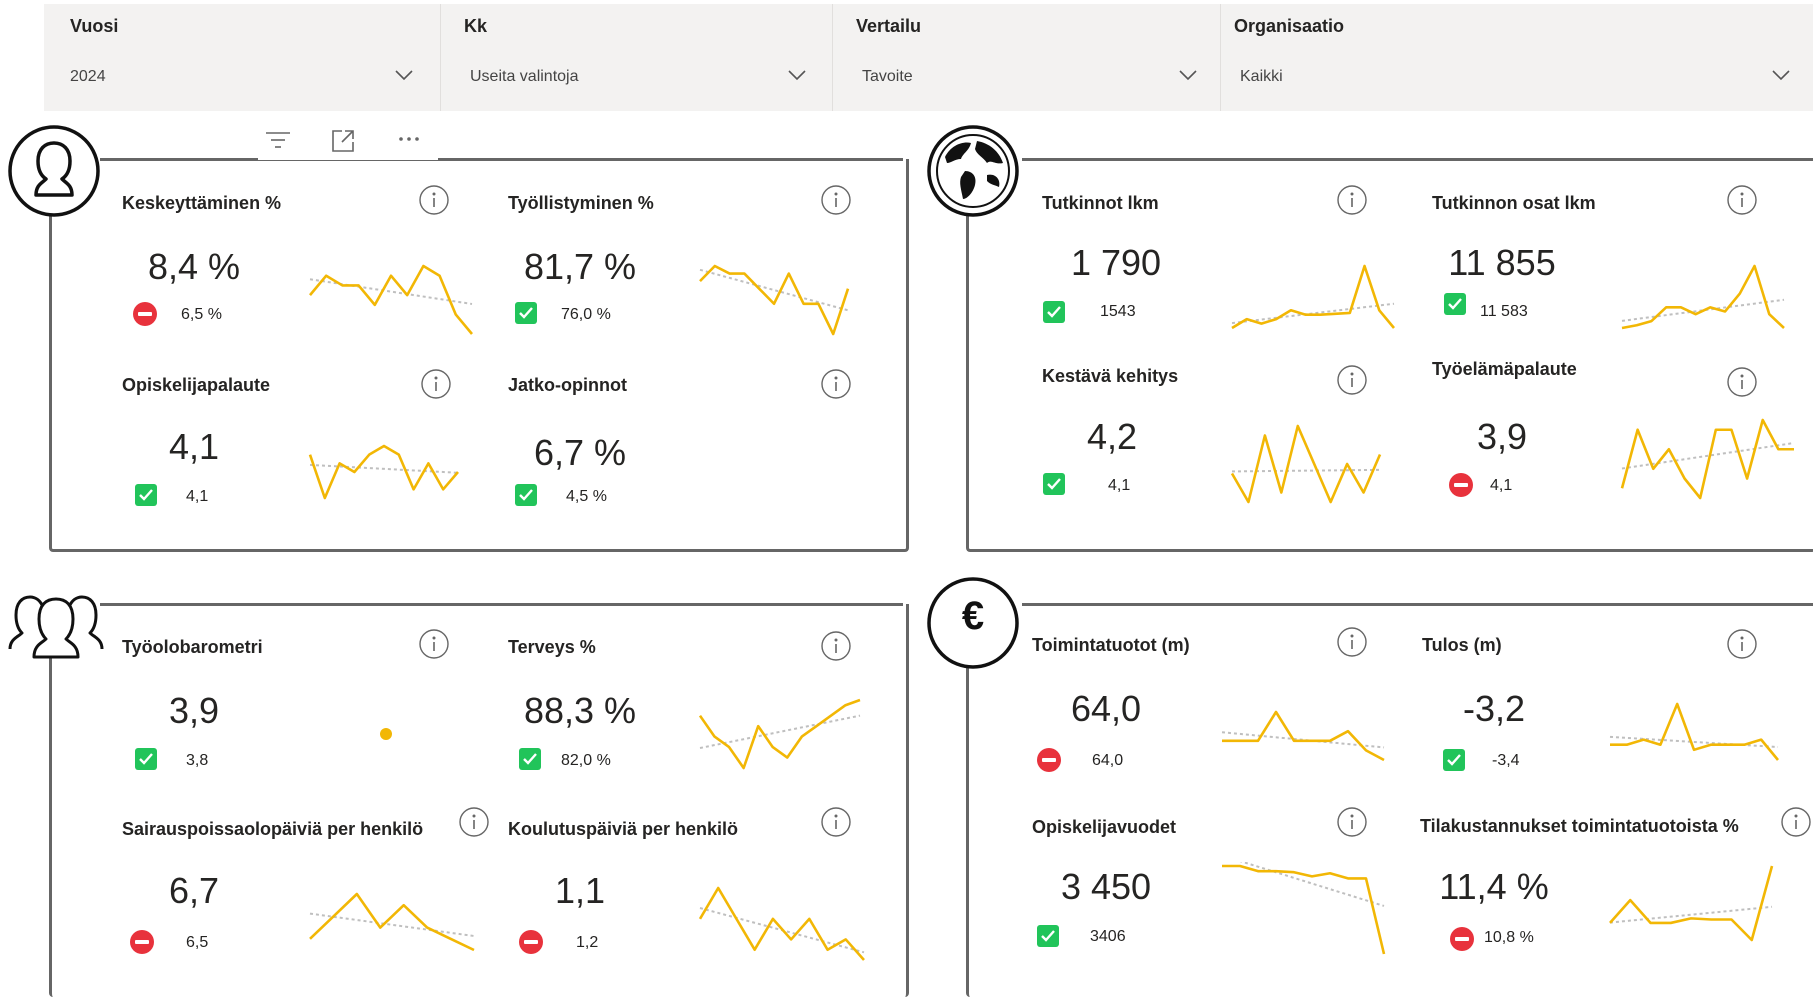 The width and height of the screenshot is (1813, 997). Describe the element at coordinates (552, 647) in the screenshot. I see `kpi-title: Terveys %` at that location.